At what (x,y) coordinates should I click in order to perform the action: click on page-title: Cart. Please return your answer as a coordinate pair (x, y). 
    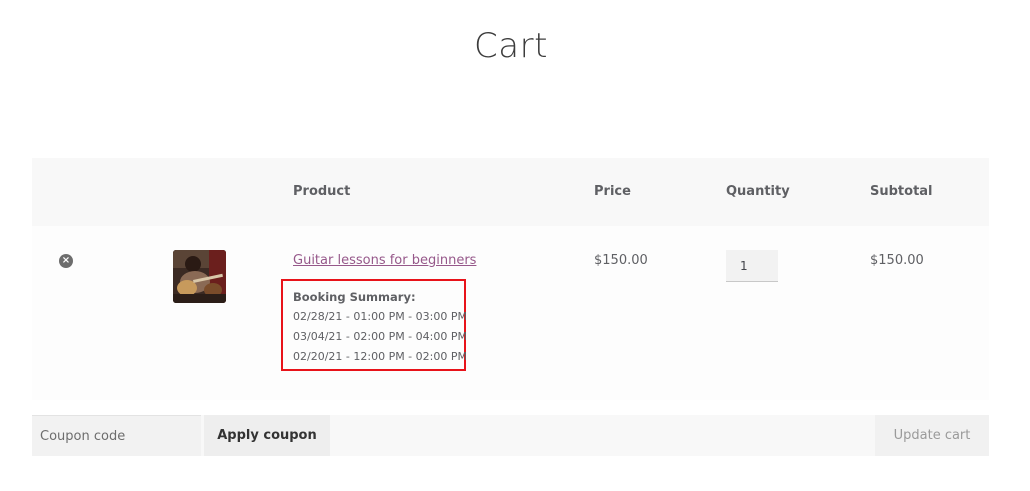
    Looking at the image, I should click on (511, 46).